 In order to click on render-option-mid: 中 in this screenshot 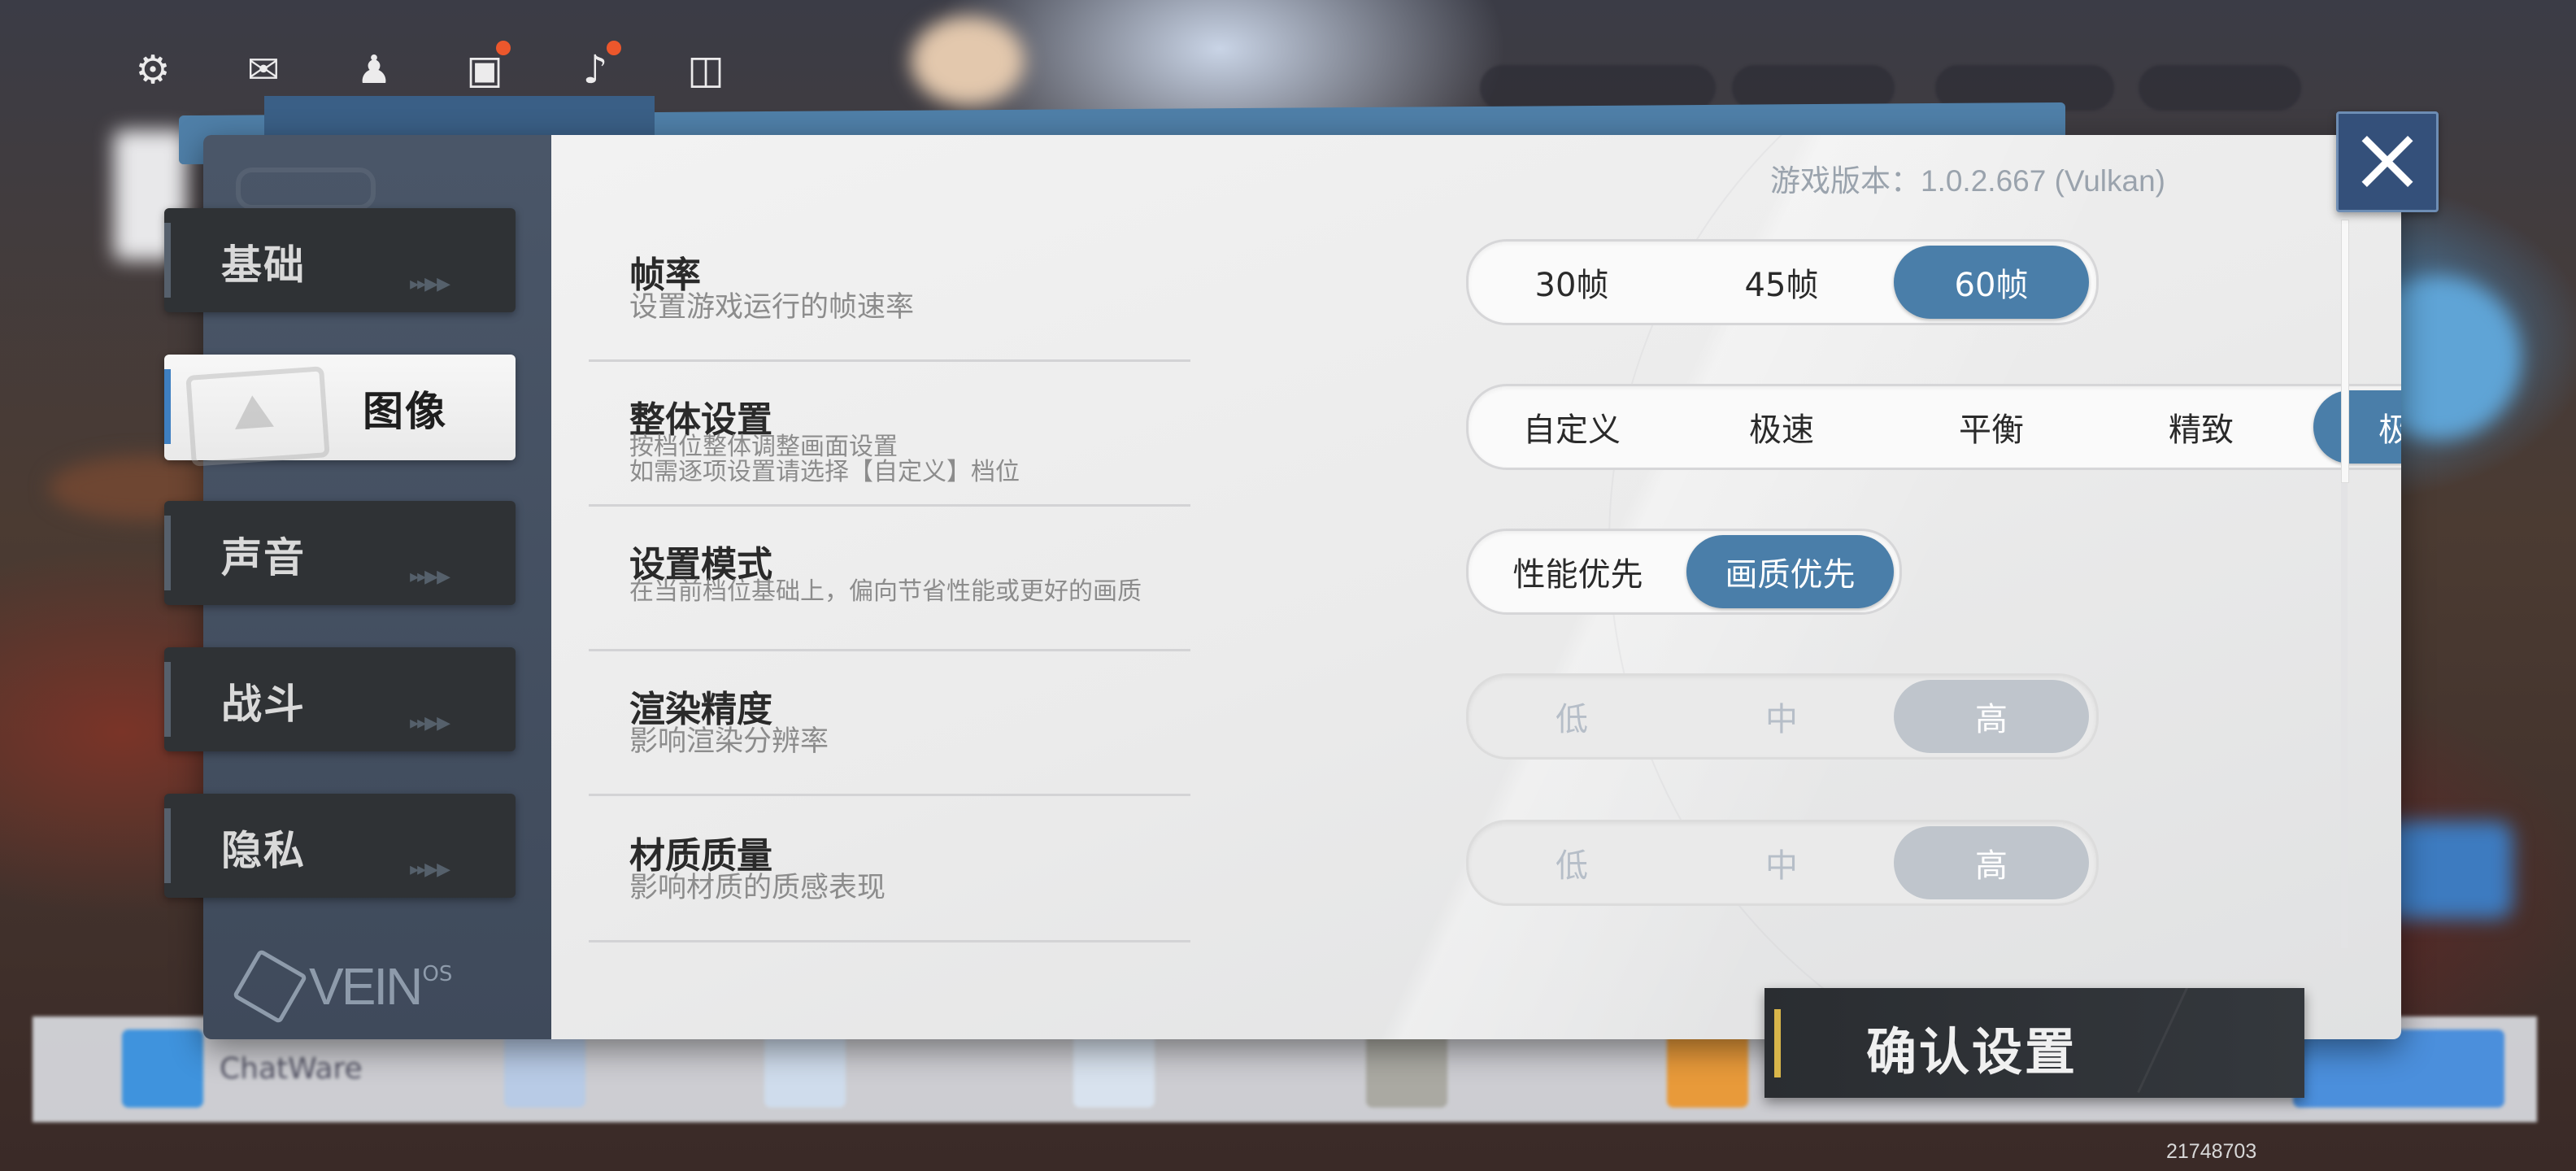, I will do `click(1782, 716)`.